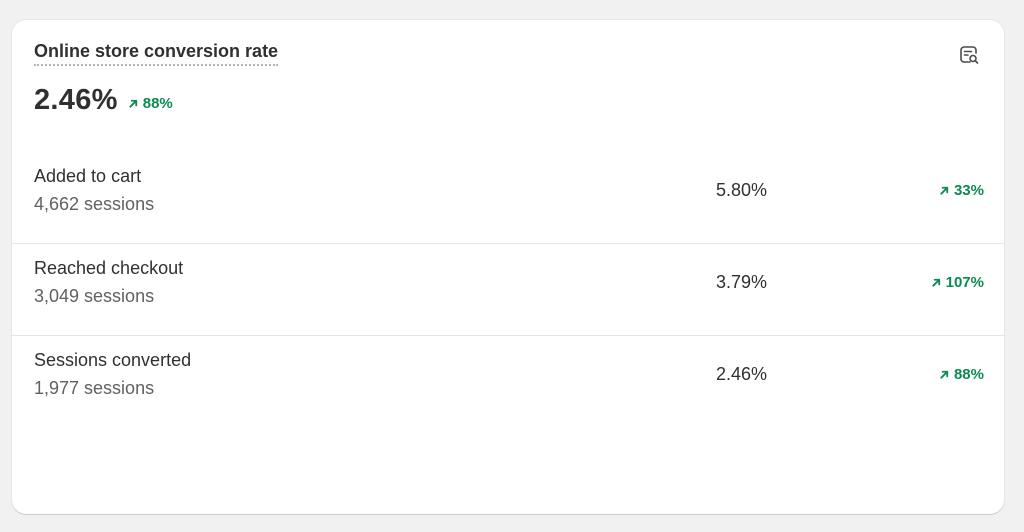 The width and height of the screenshot is (1024, 532). What do you see at coordinates (76, 100) in the screenshot?
I see `conversion-rate-value: 2.46%` at bounding box center [76, 100].